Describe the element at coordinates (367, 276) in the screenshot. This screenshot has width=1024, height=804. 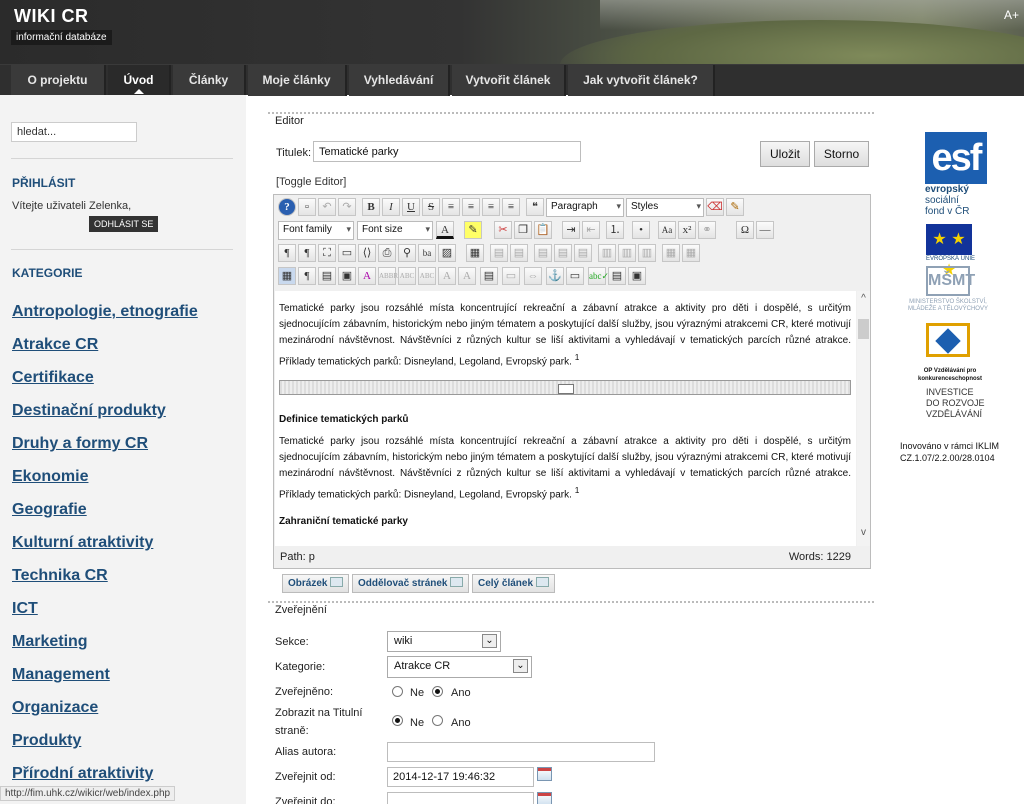
I see `styleprops-icon: A` at that location.